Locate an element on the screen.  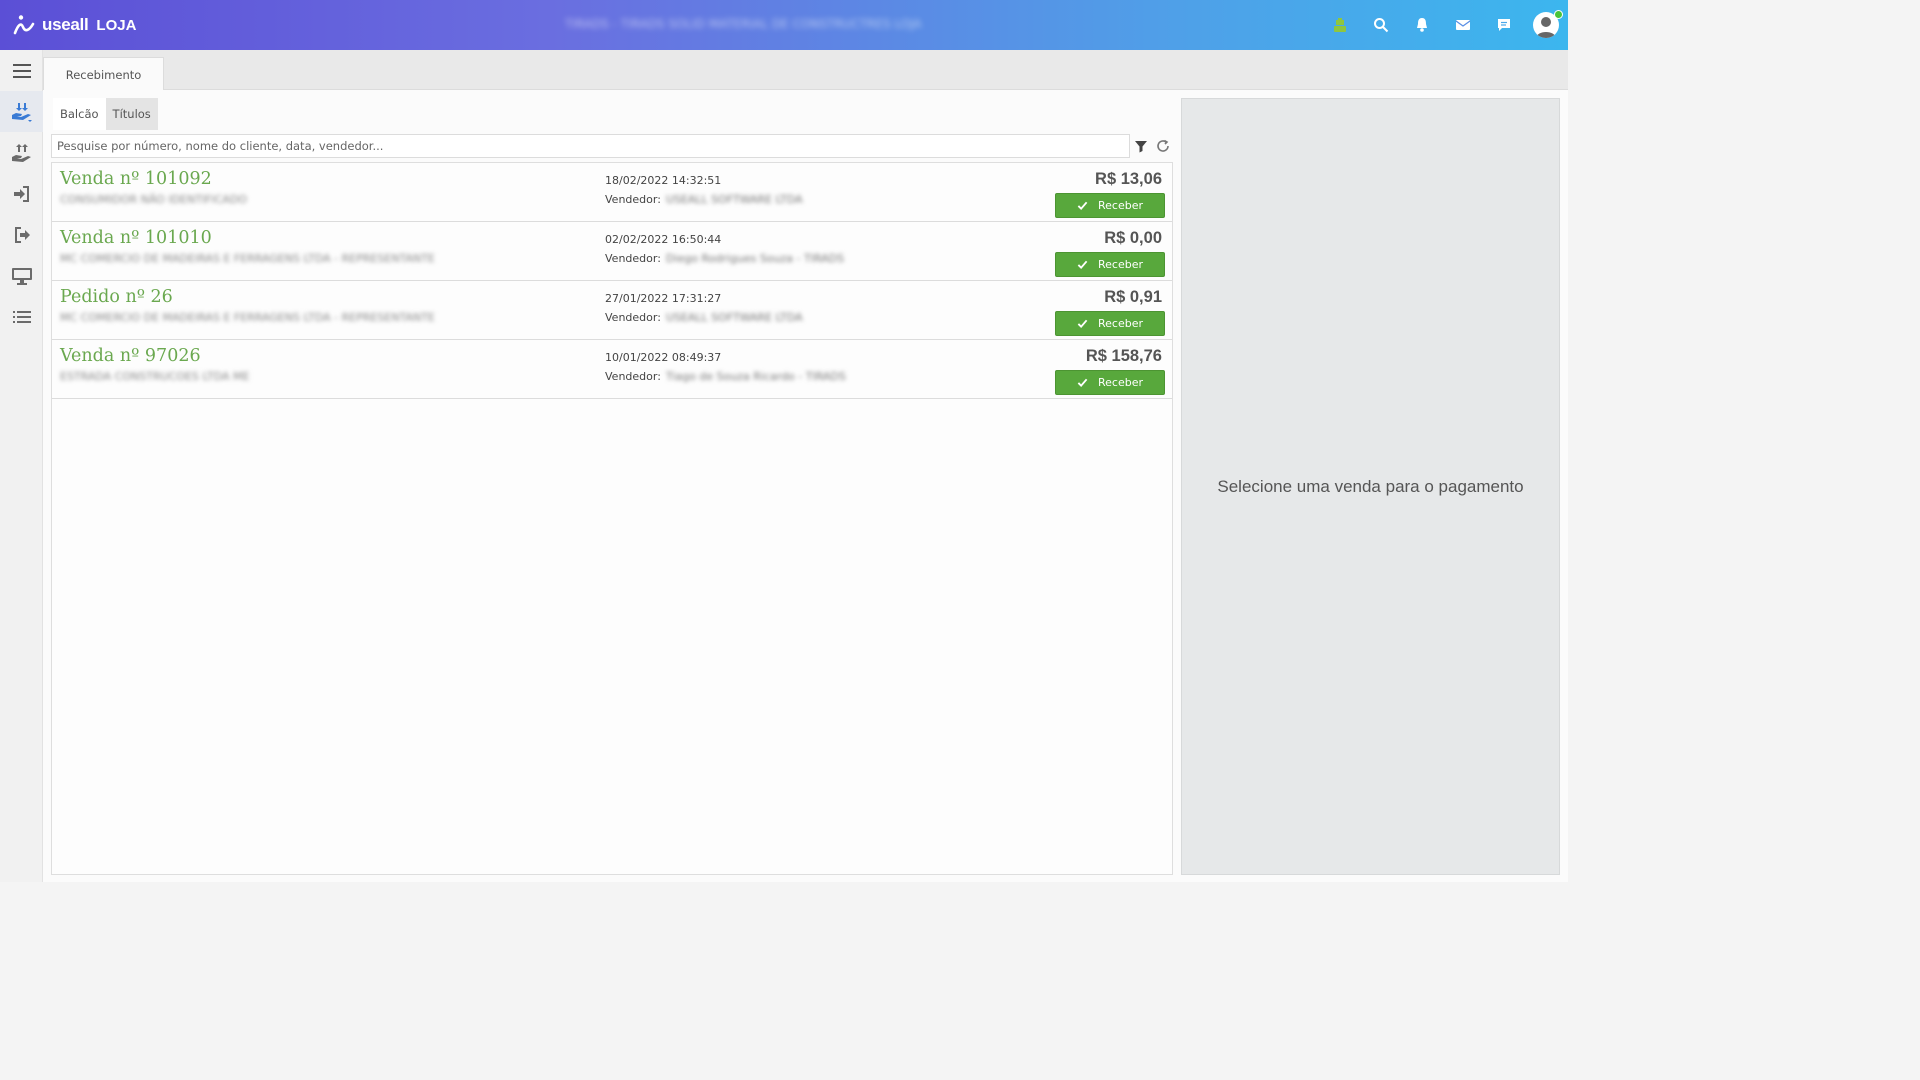
app-logo: useall LOJA is located at coordinates (74, 25).